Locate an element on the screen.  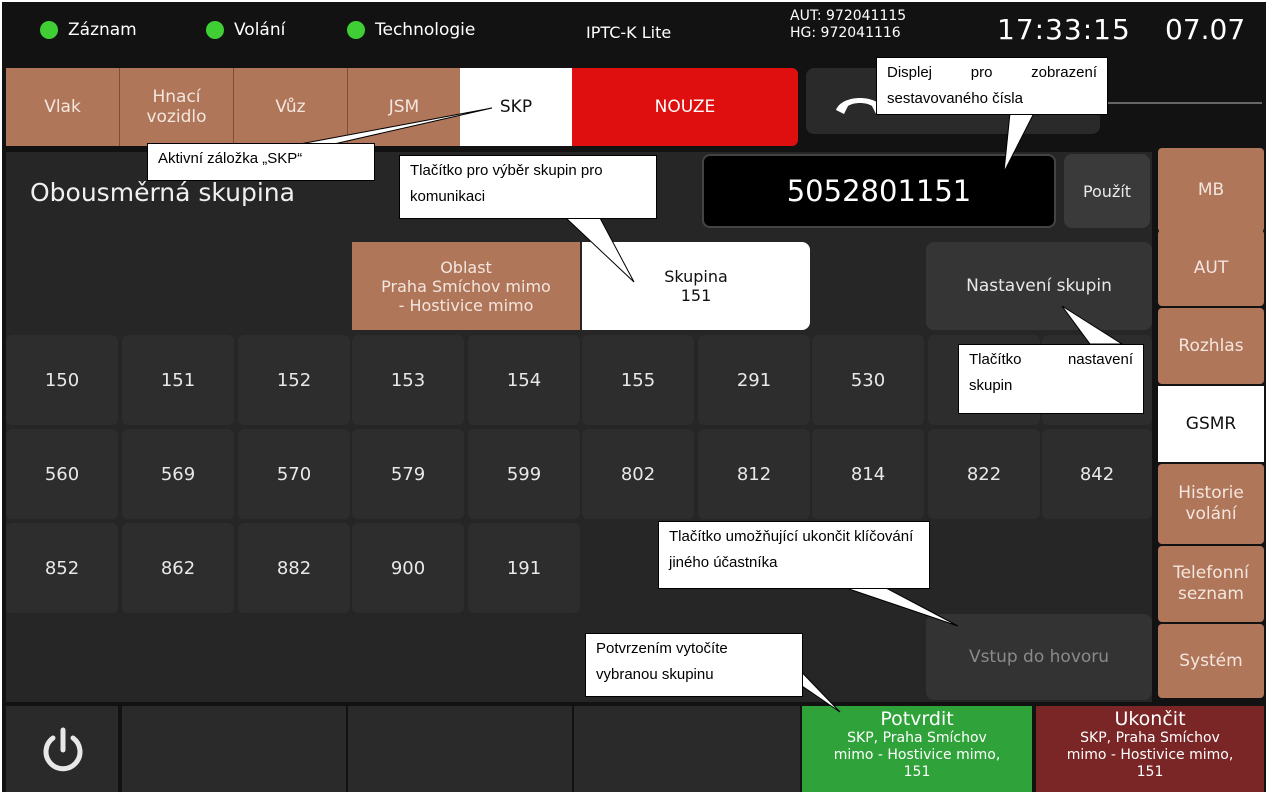
callout-group-select: Tlačítko pro výběr skupin pro komunikaci is located at coordinates (528, 187).